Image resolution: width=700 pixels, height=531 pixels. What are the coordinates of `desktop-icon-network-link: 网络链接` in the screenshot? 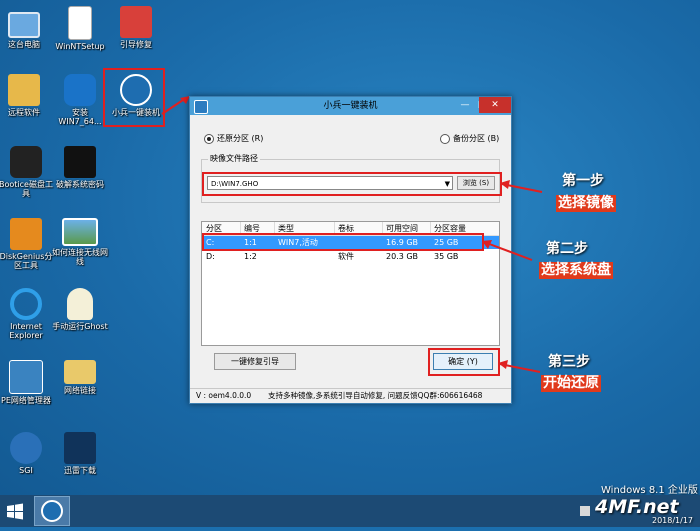 It's located at (80, 377).